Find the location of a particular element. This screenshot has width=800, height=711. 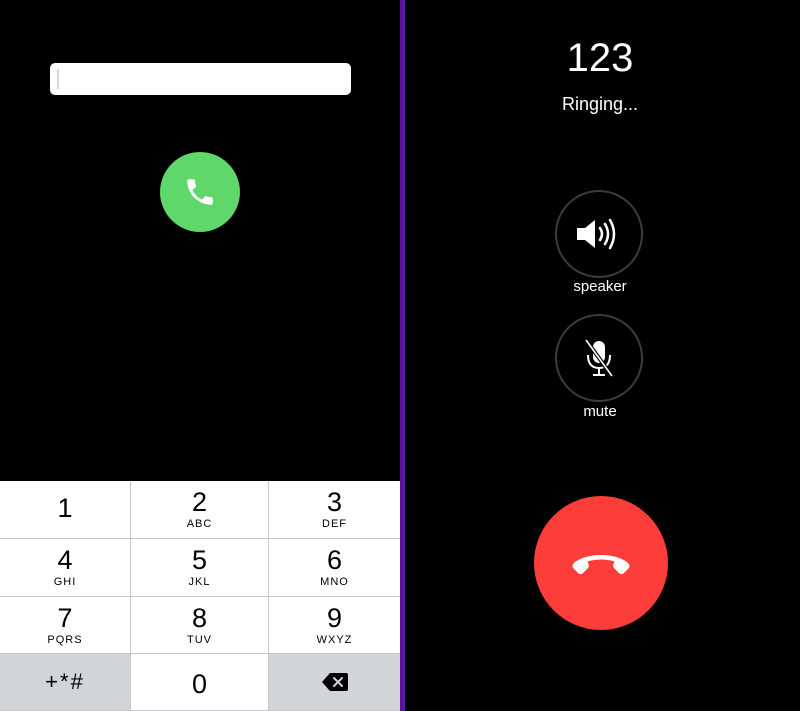

key-digit: 7 is located at coordinates (65, 617).